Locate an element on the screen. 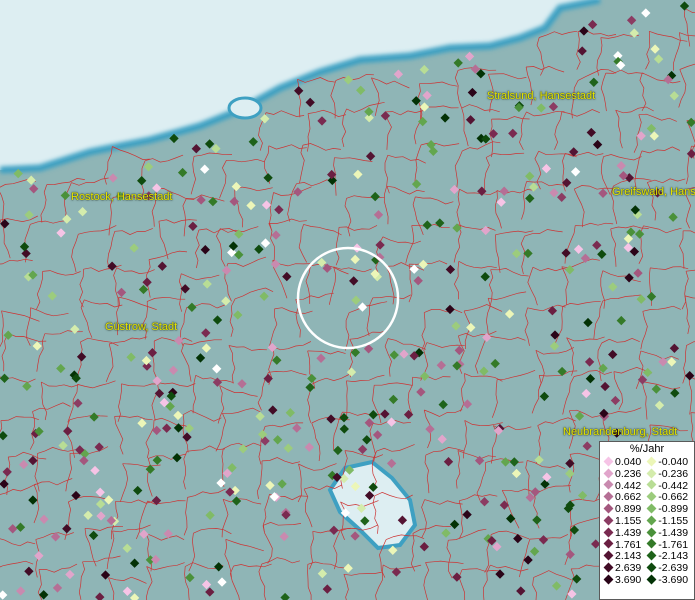 The image size is (695, 600). legend-value: -0.899 is located at coordinates (673, 509).